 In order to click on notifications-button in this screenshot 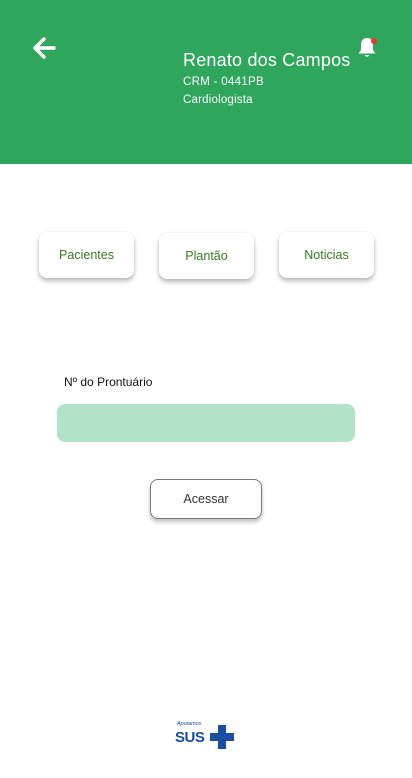, I will do `click(367, 48)`.